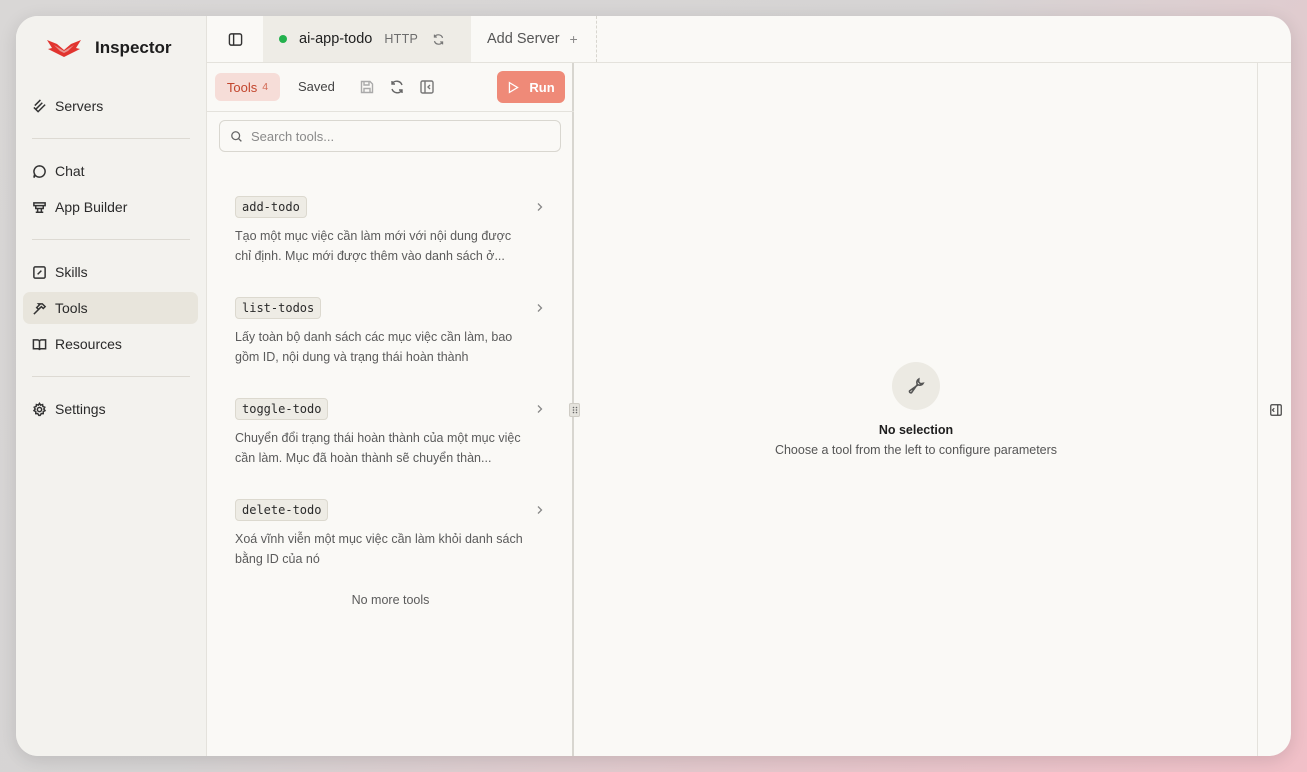 This screenshot has height=772, width=1307. I want to click on no-more-tools-label: No more tools, so click(390, 600).